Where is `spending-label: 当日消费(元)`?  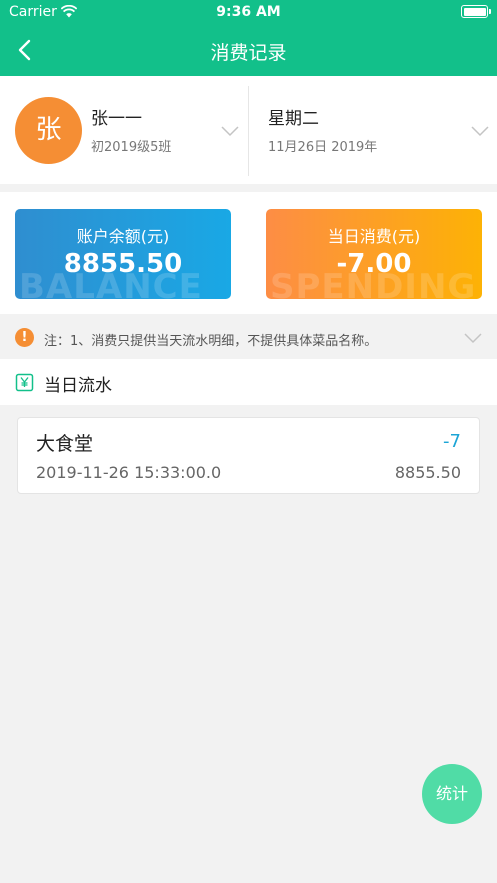
spending-label: 当日消费(元) is located at coordinates (374, 236).